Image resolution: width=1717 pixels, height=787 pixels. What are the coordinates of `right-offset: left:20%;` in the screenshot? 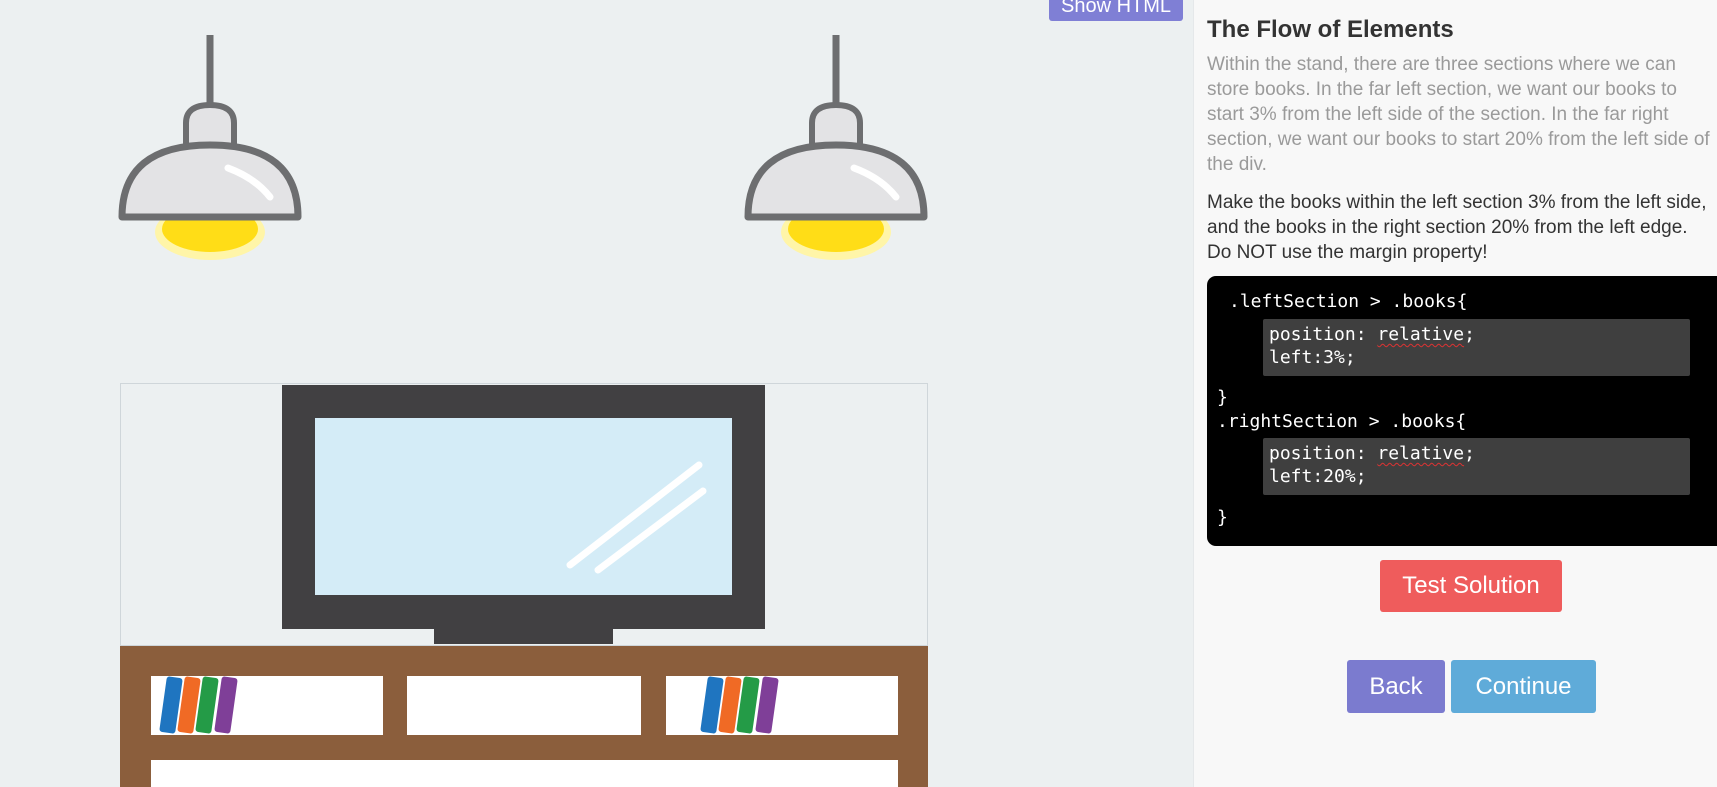 It's located at (1318, 476).